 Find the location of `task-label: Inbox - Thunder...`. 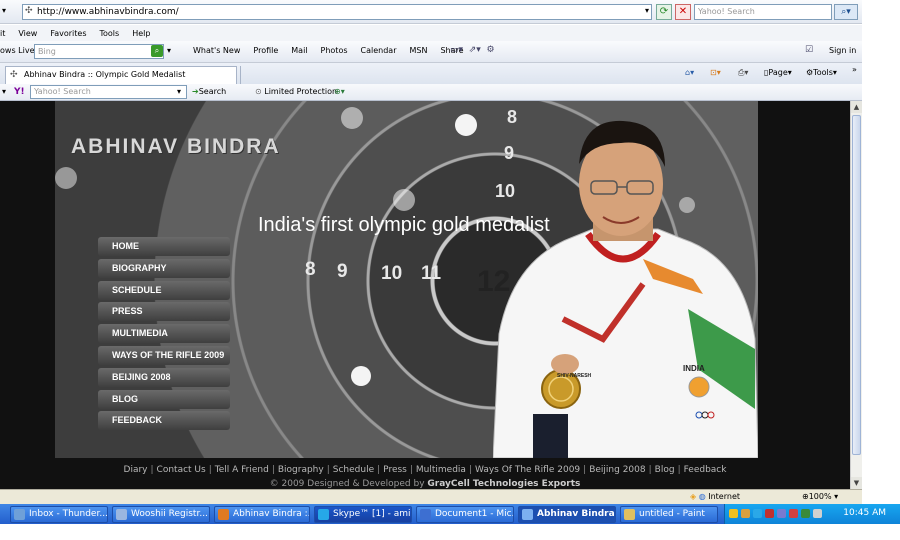

task-label: Inbox - Thunder... is located at coordinates (68, 514).